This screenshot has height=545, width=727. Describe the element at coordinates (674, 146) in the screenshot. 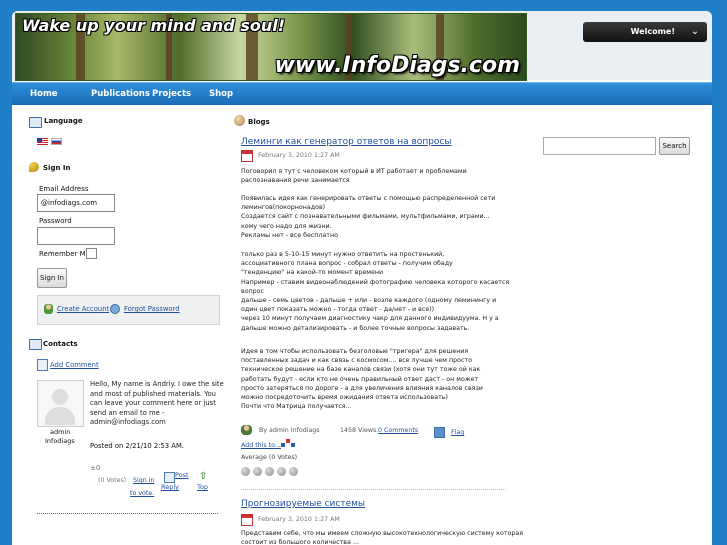

I see `search-button: Search` at that location.